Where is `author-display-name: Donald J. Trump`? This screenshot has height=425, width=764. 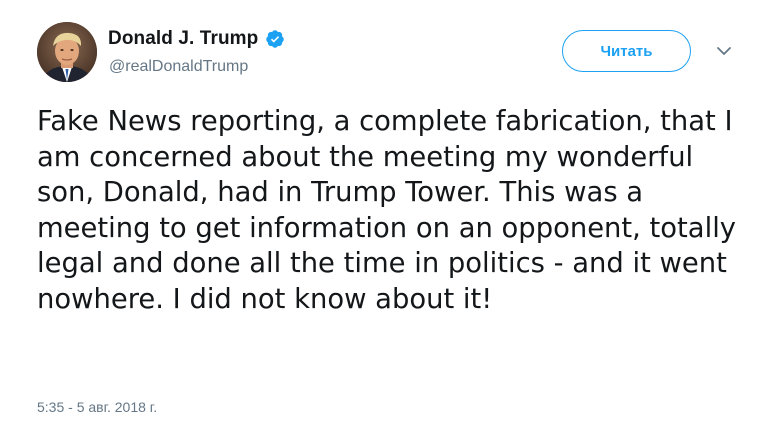
author-display-name: Donald J. Trump is located at coordinates (183, 39).